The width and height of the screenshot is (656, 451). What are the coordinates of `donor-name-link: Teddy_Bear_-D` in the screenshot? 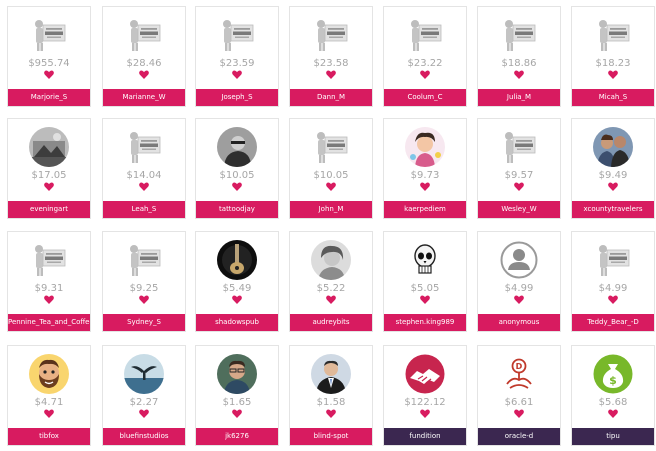 It's located at (613, 322).